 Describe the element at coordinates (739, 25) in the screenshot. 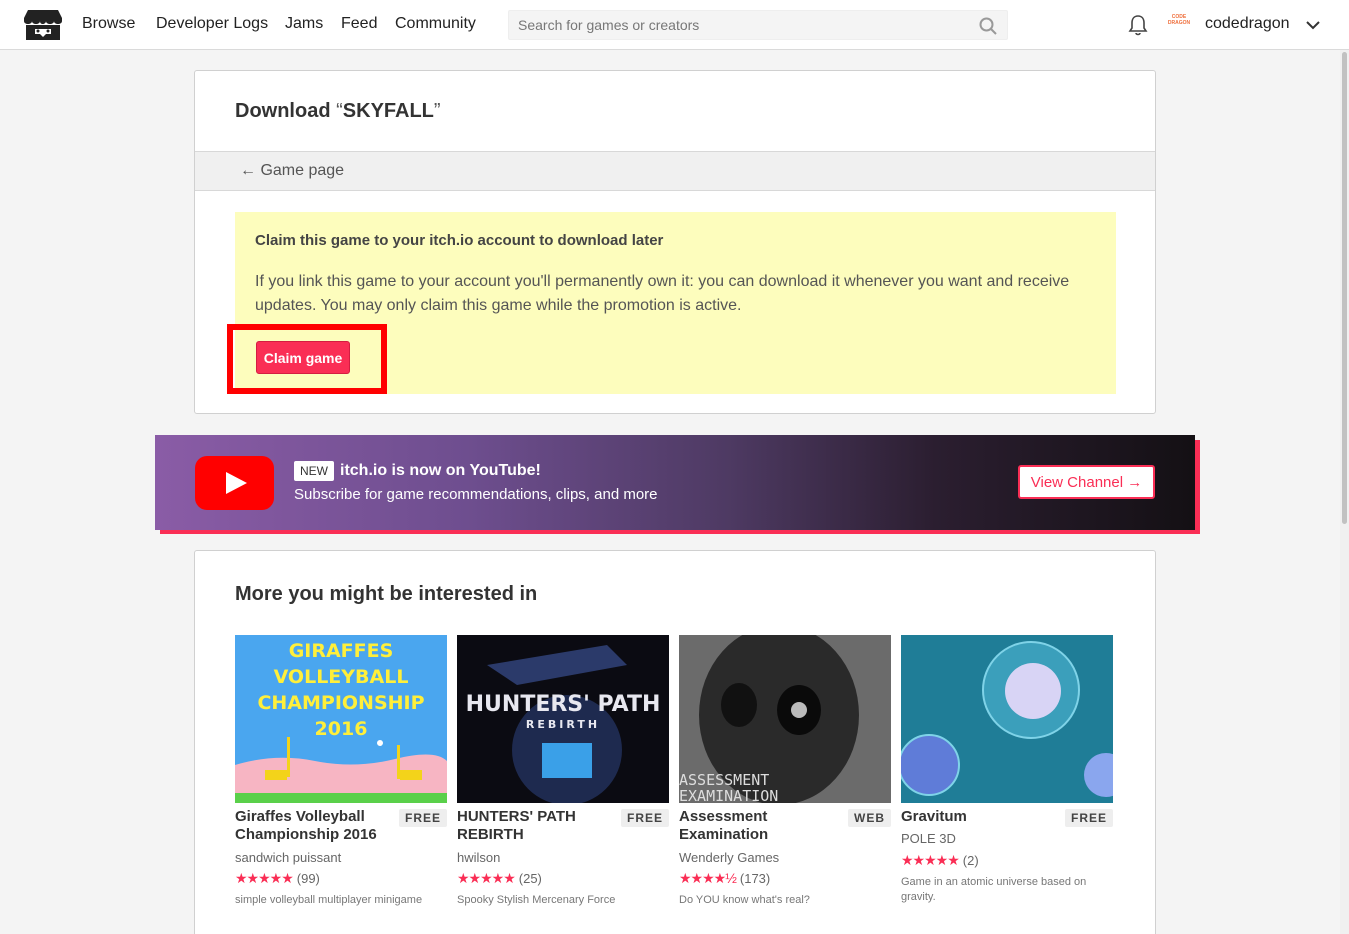

I see `search-input` at that location.